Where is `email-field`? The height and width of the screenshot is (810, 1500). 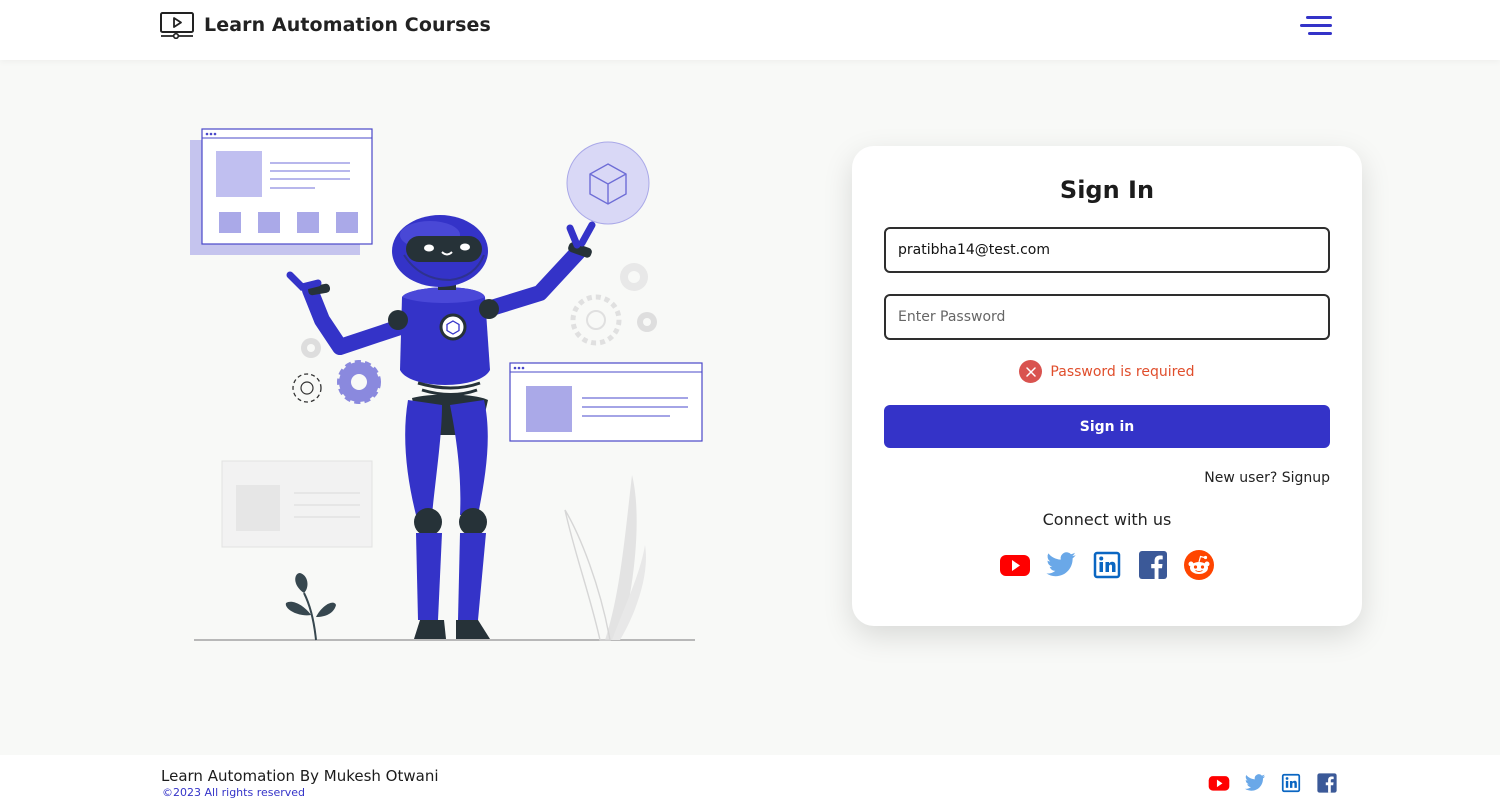
email-field is located at coordinates (1107, 250).